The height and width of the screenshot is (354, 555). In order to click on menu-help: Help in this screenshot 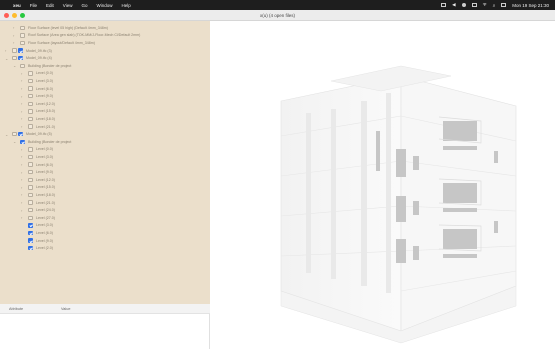, I will do `click(126, 5)`.